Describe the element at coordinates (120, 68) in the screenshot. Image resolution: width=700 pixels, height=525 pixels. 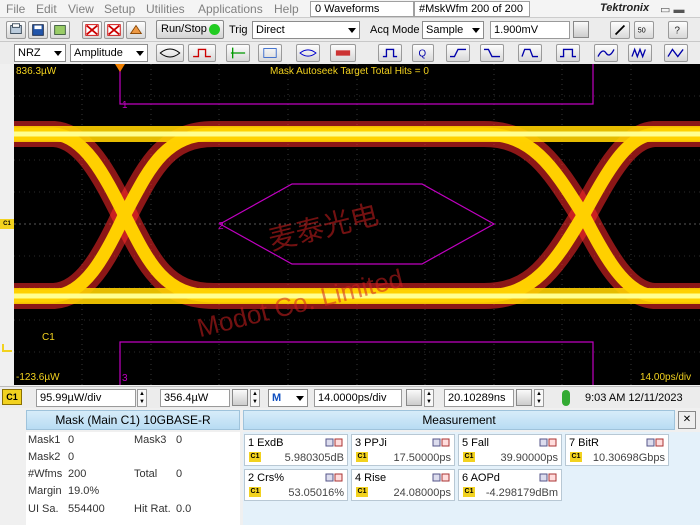
I see `trigger-position-marker` at that location.